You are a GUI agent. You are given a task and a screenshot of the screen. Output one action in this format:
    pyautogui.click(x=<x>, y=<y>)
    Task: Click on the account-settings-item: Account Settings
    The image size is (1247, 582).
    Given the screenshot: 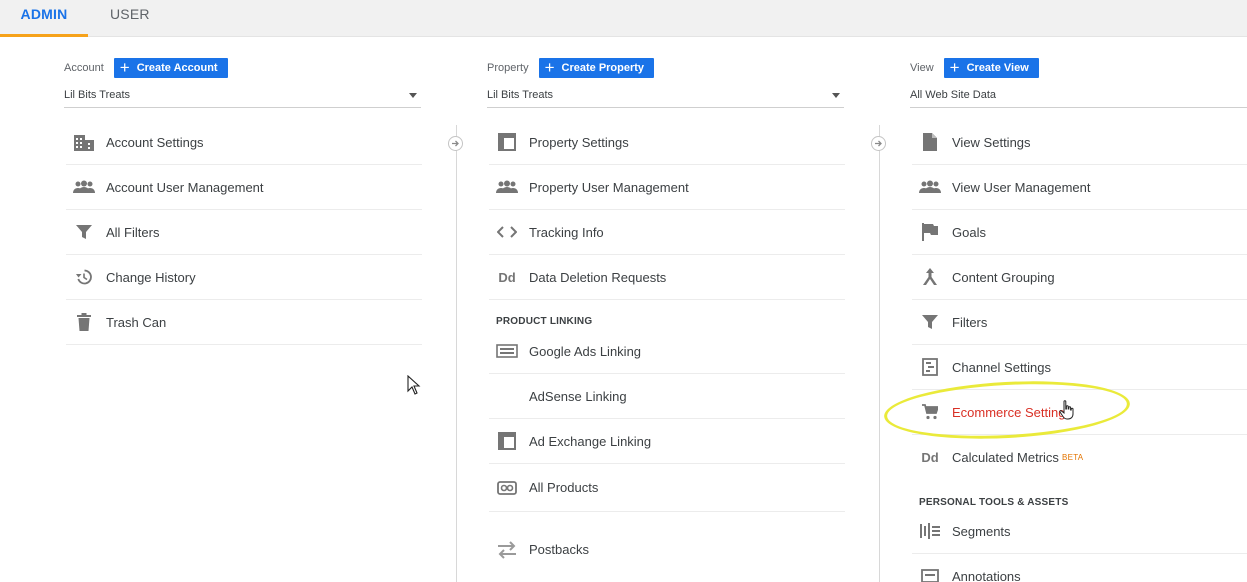 What is the action you would take?
    pyautogui.click(x=244, y=142)
    